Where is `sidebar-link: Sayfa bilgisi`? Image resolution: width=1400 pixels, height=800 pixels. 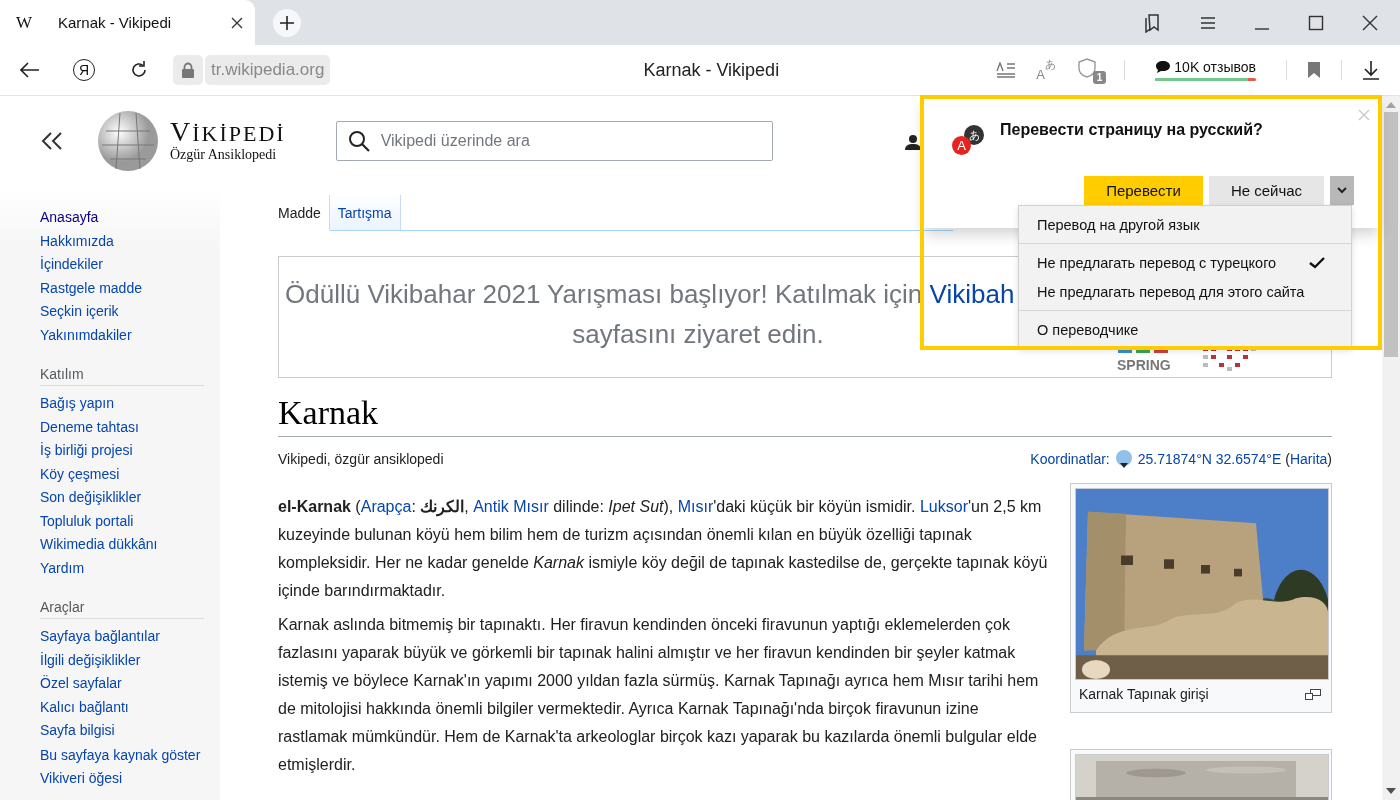 sidebar-link: Sayfa bilgisi is located at coordinates (122, 731).